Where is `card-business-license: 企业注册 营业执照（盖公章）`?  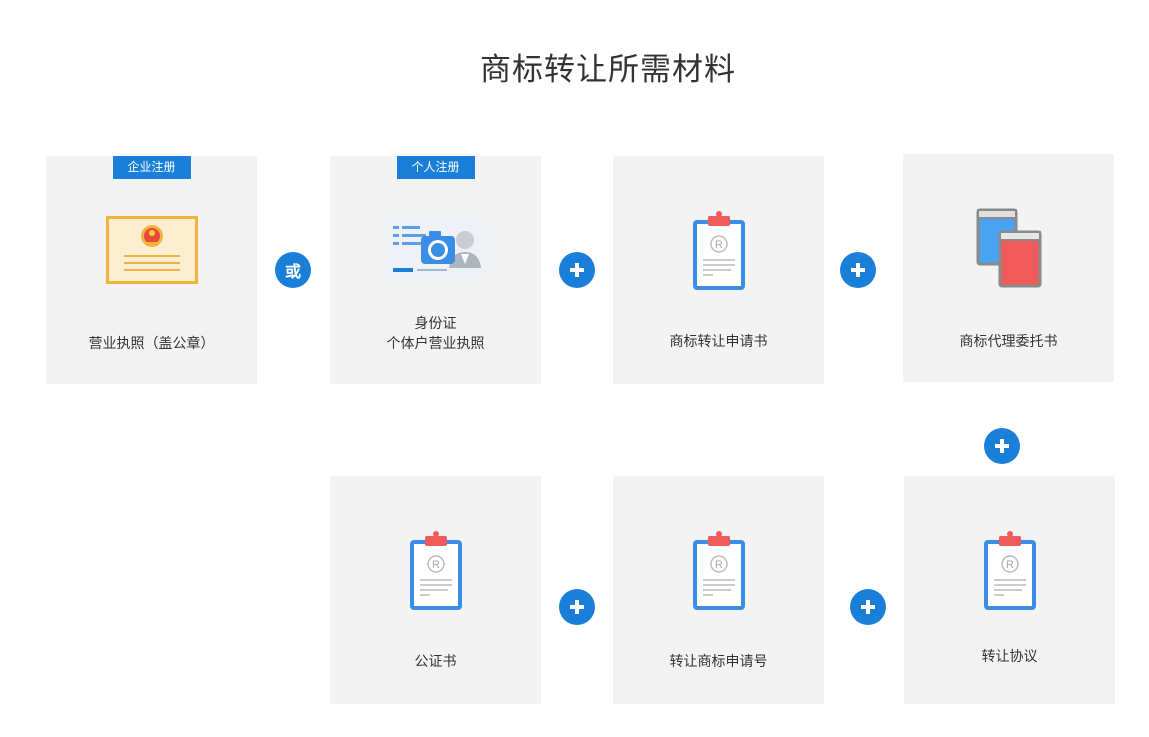
card-business-license: 企业注册 营业执照（盖公章） is located at coordinates (151, 270).